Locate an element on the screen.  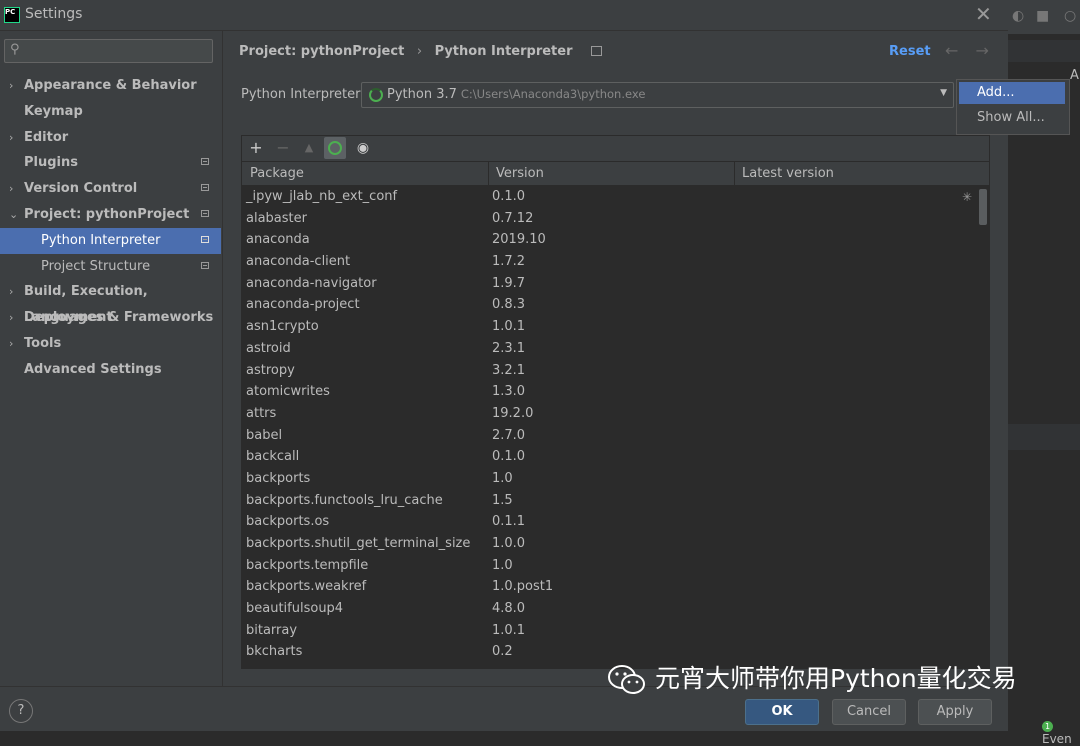
column-header-version: Version is located at coordinates (520, 173).